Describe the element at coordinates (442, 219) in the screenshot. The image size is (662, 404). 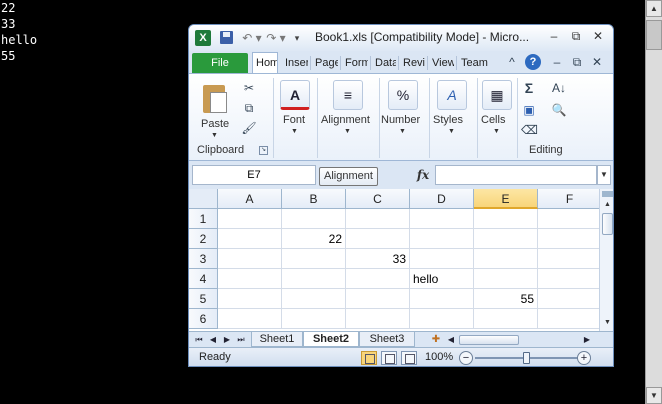
I see `cell-d1` at that location.